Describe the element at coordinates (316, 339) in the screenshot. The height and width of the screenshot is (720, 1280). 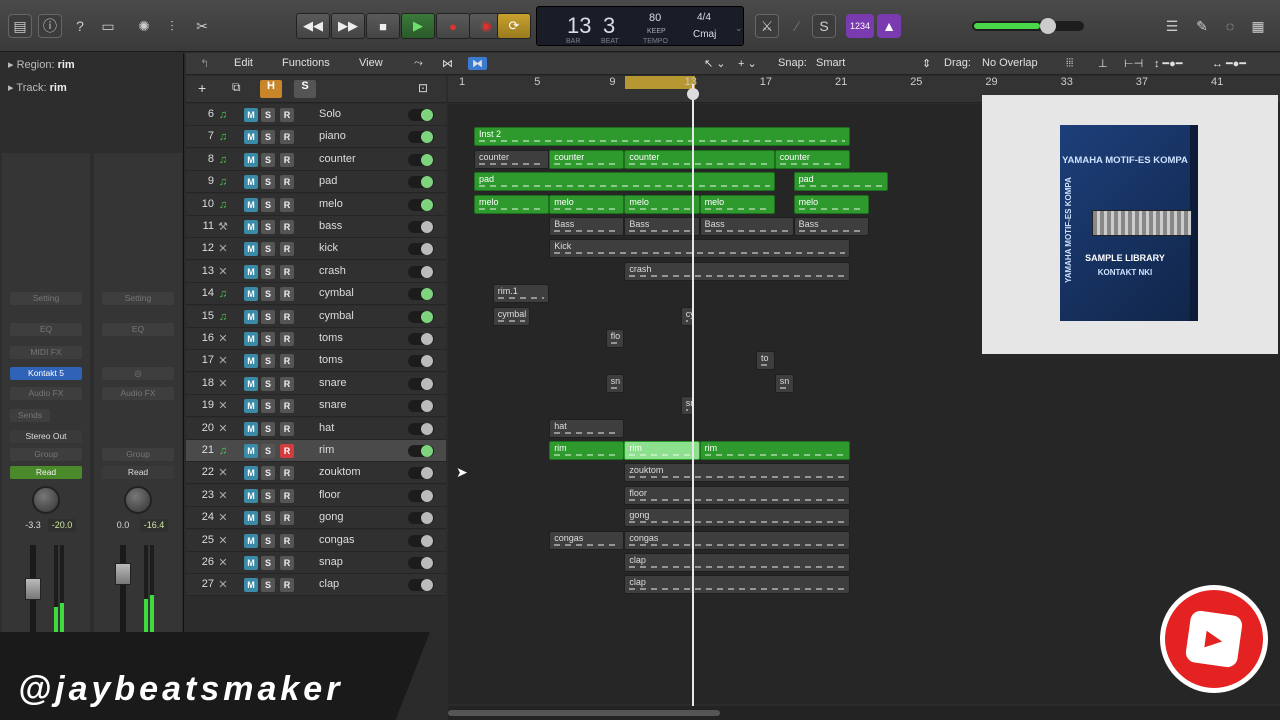
I see `track-row: 16 ✕ M S Rtoms` at that location.